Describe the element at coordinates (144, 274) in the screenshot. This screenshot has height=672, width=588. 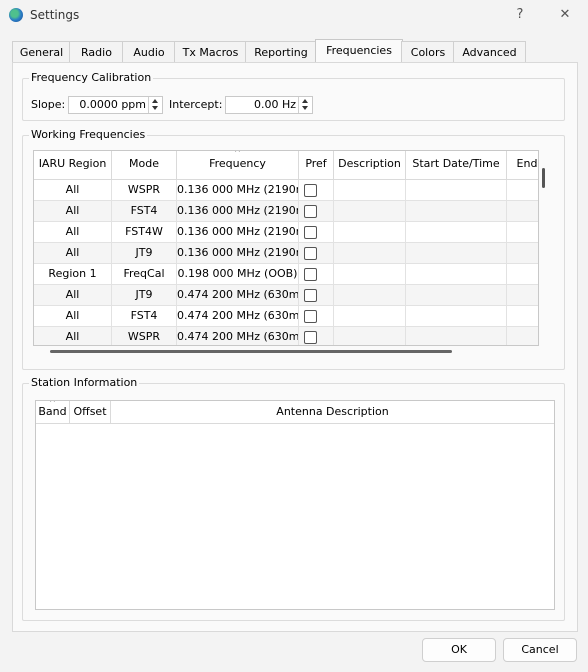
I see `cell-mode: FreqCal` at that location.